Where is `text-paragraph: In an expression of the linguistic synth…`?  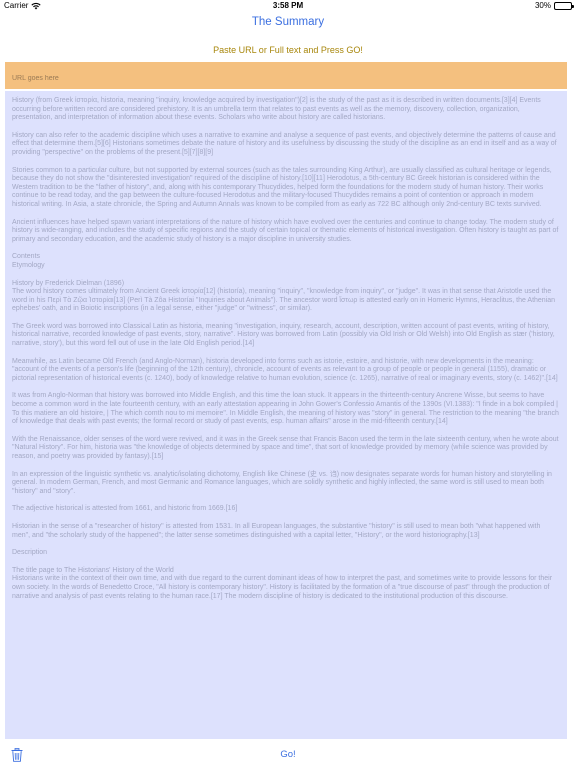 text-paragraph: In an expression of the linguistic synth… is located at coordinates (282, 482).